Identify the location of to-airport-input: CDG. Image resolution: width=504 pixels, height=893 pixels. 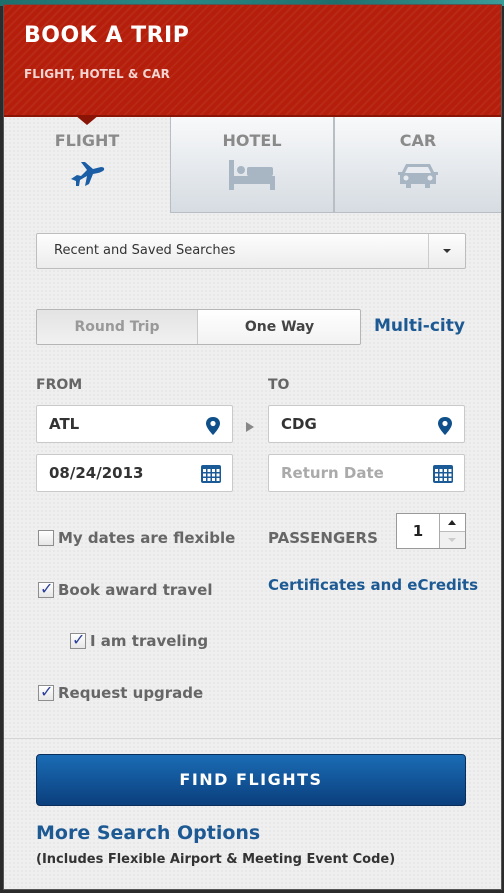
(366, 424).